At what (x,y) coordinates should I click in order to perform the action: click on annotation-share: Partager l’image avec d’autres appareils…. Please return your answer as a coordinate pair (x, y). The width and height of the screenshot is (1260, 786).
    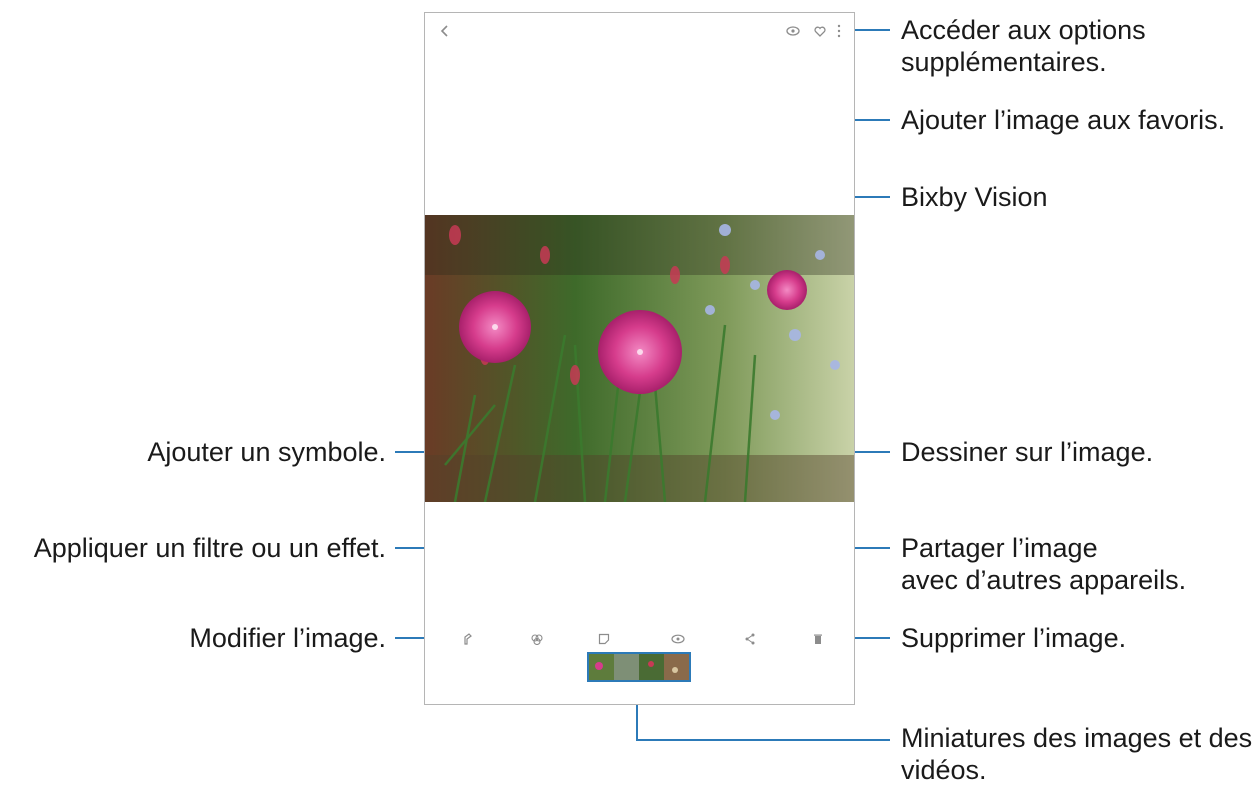
    Looking at the image, I should click on (1044, 564).